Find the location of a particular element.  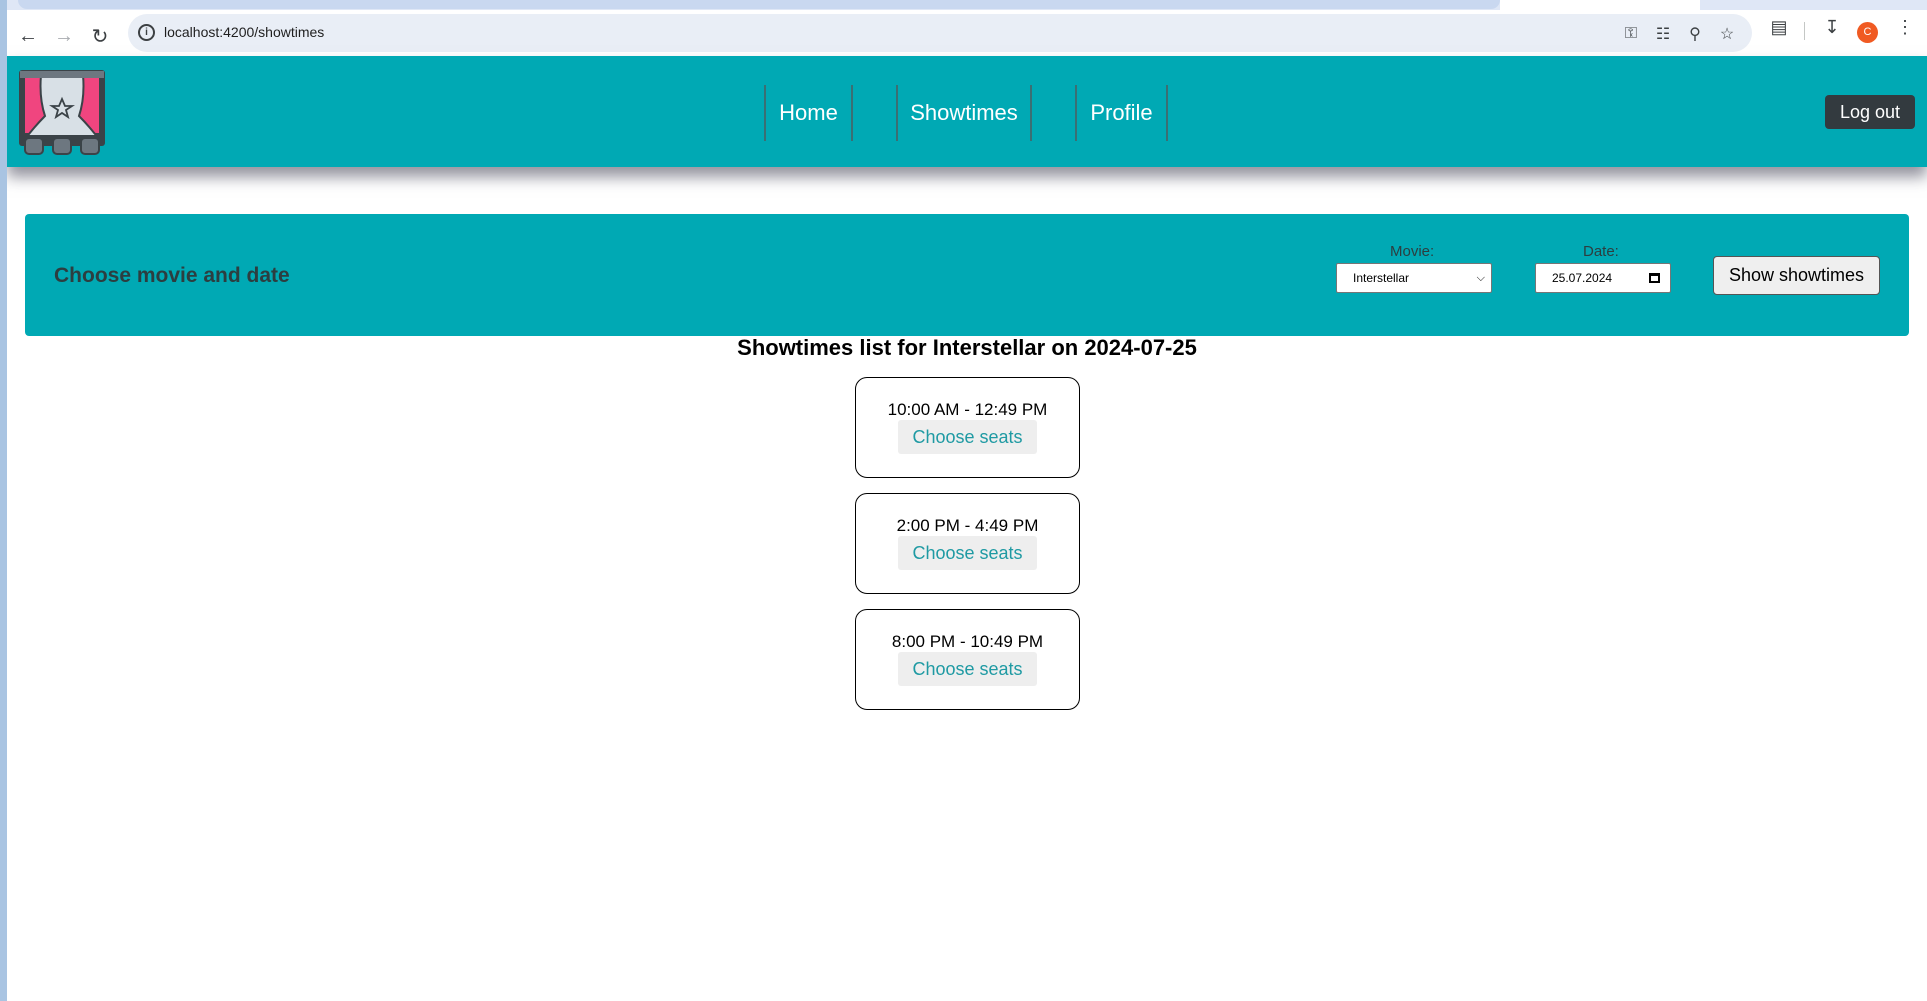

reload-icon: ↻ is located at coordinates (100, 36).